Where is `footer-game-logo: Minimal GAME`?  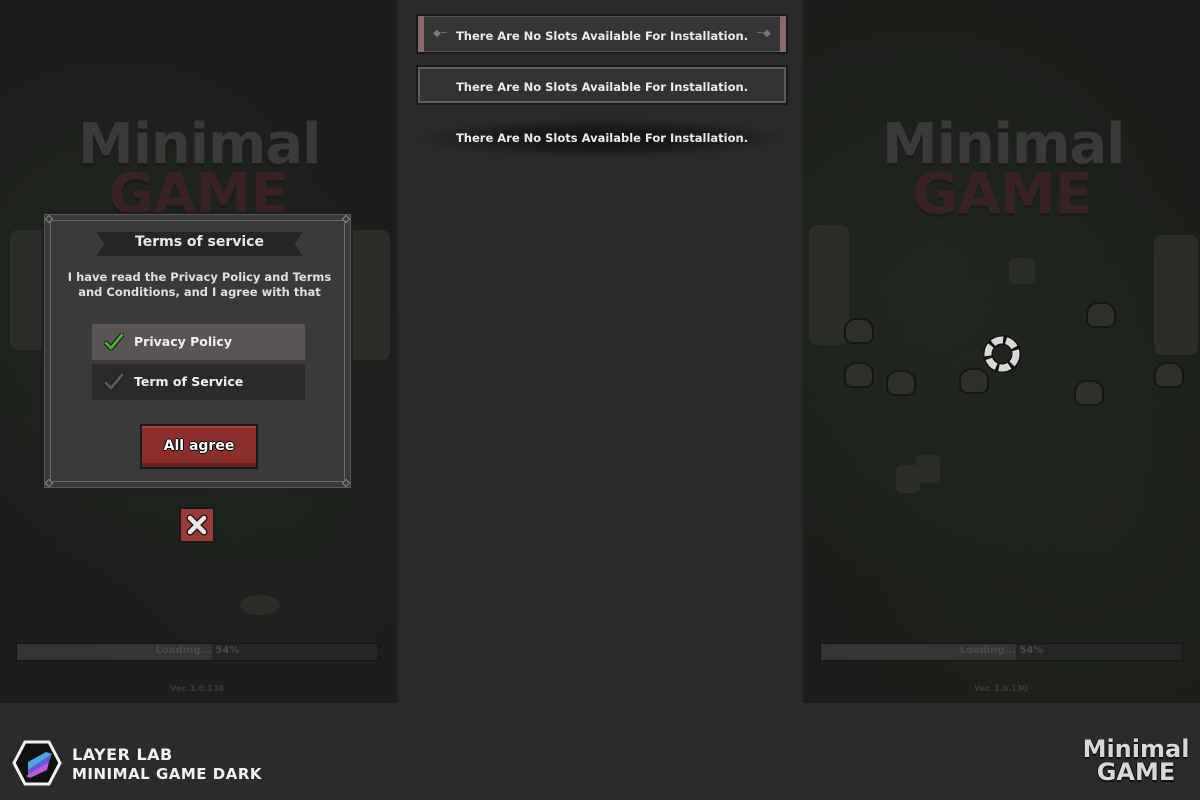
footer-game-logo: Minimal GAME is located at coordinates (1136, 760).